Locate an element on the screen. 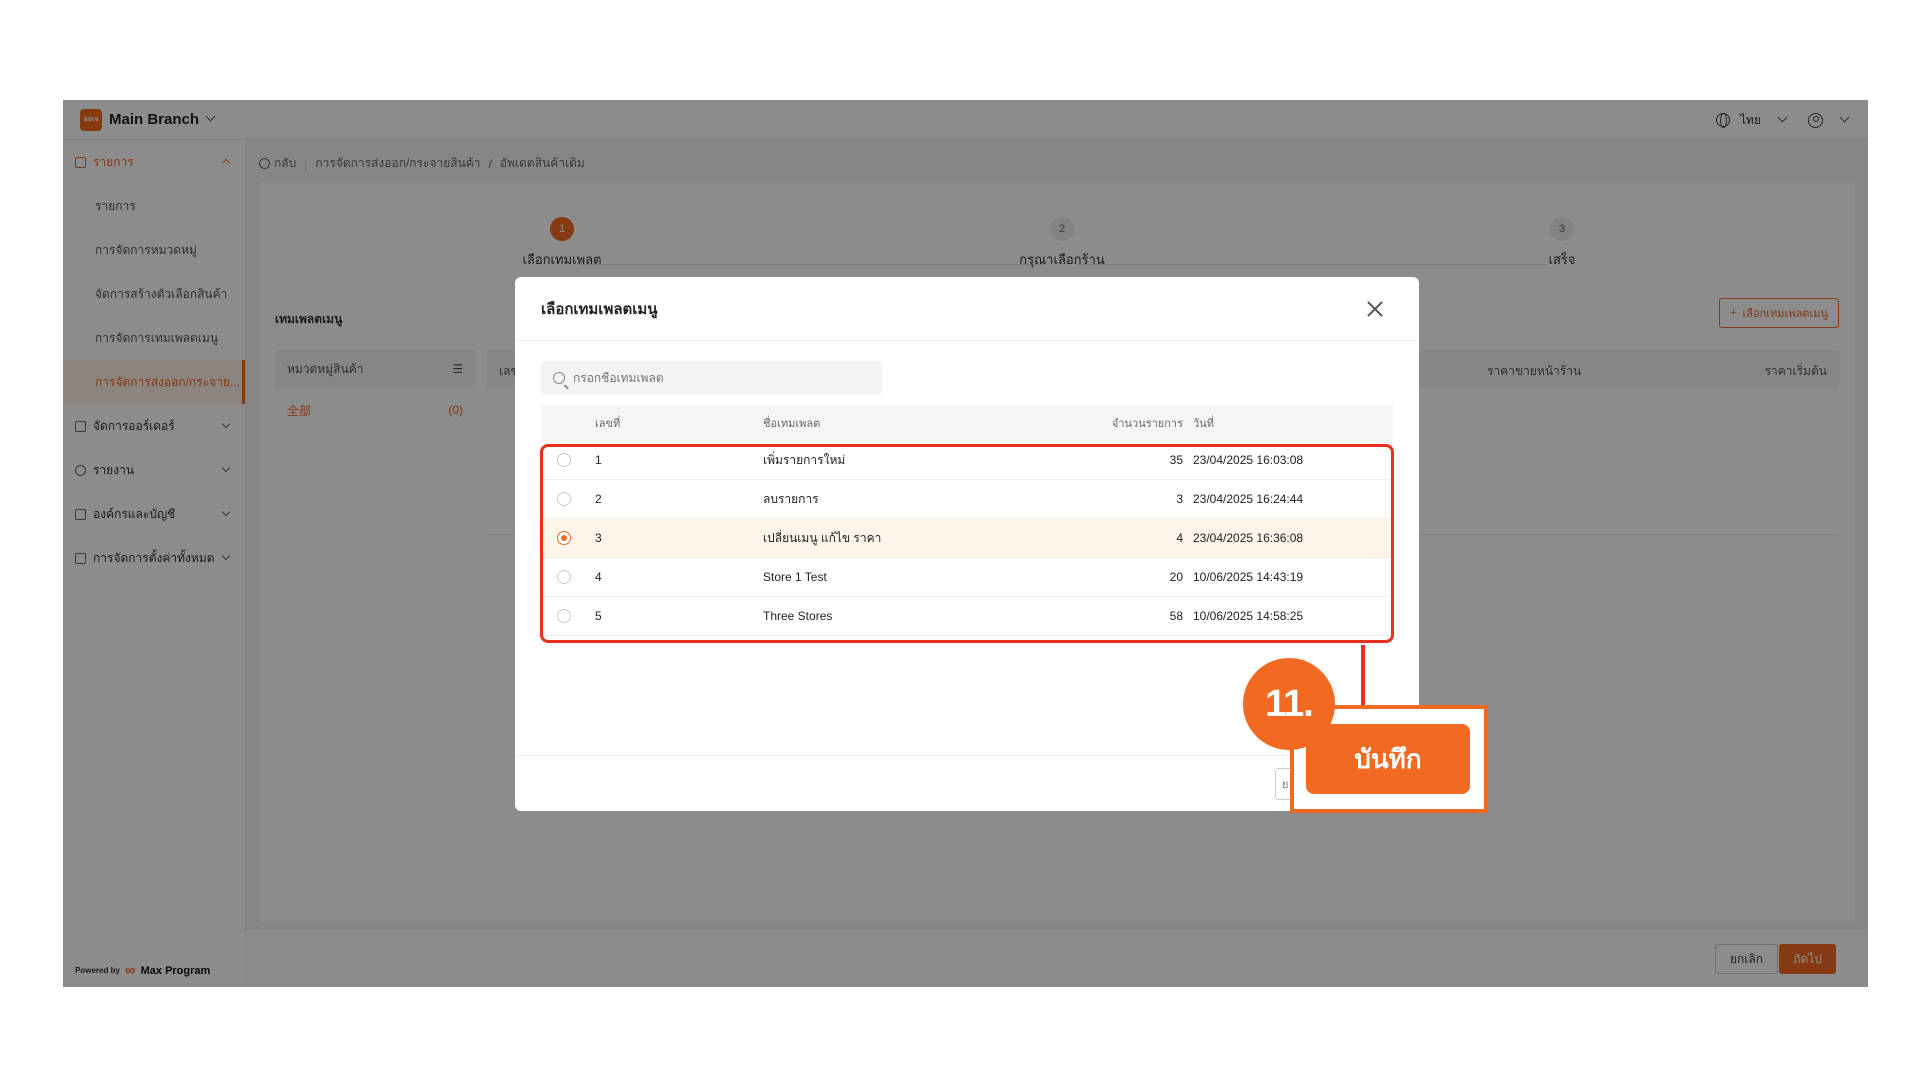 This screenshot has height=1080, width=1920. column-header-date: วันที่ is located at coordinates (1203, 424).